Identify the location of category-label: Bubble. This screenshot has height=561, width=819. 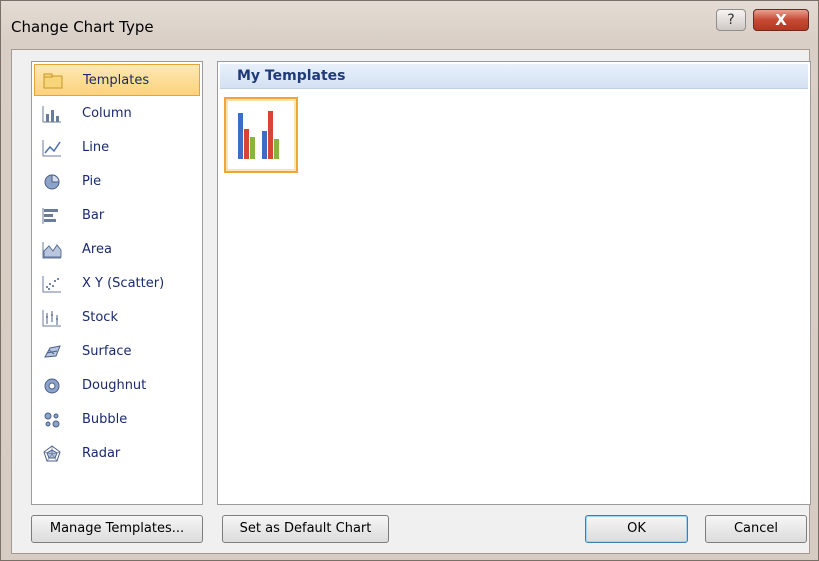
(105, 419).